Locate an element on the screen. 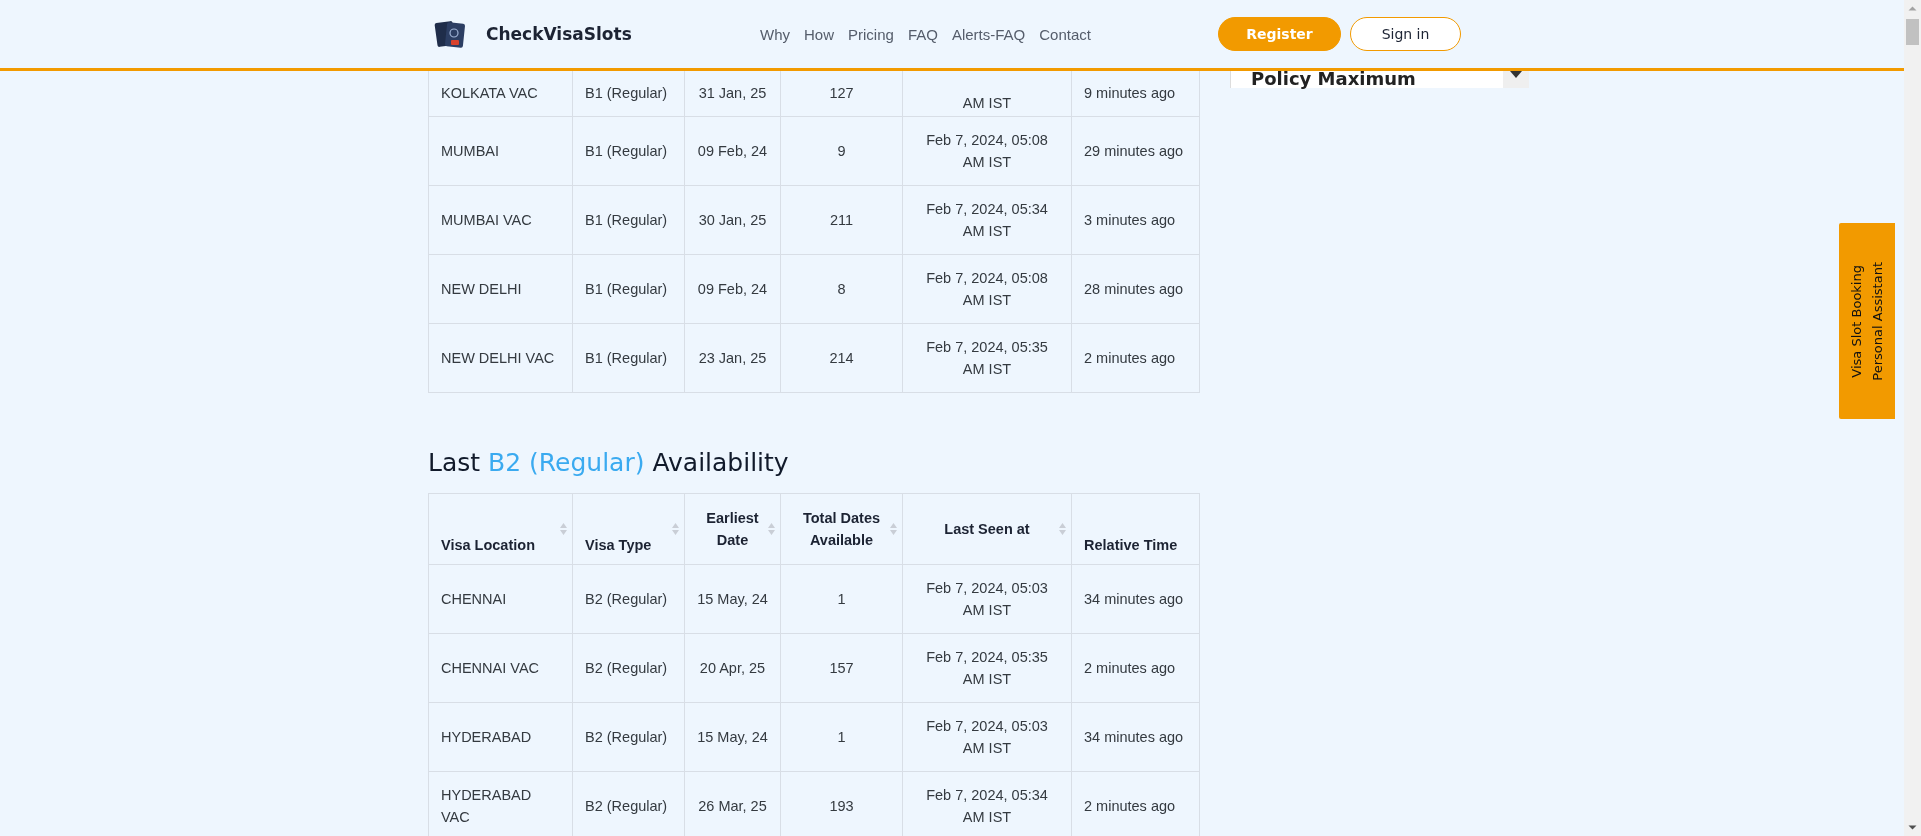 This screenshot has width=1921, height=836. table-cell: CHENNAI is located at coordinates (500, 599).